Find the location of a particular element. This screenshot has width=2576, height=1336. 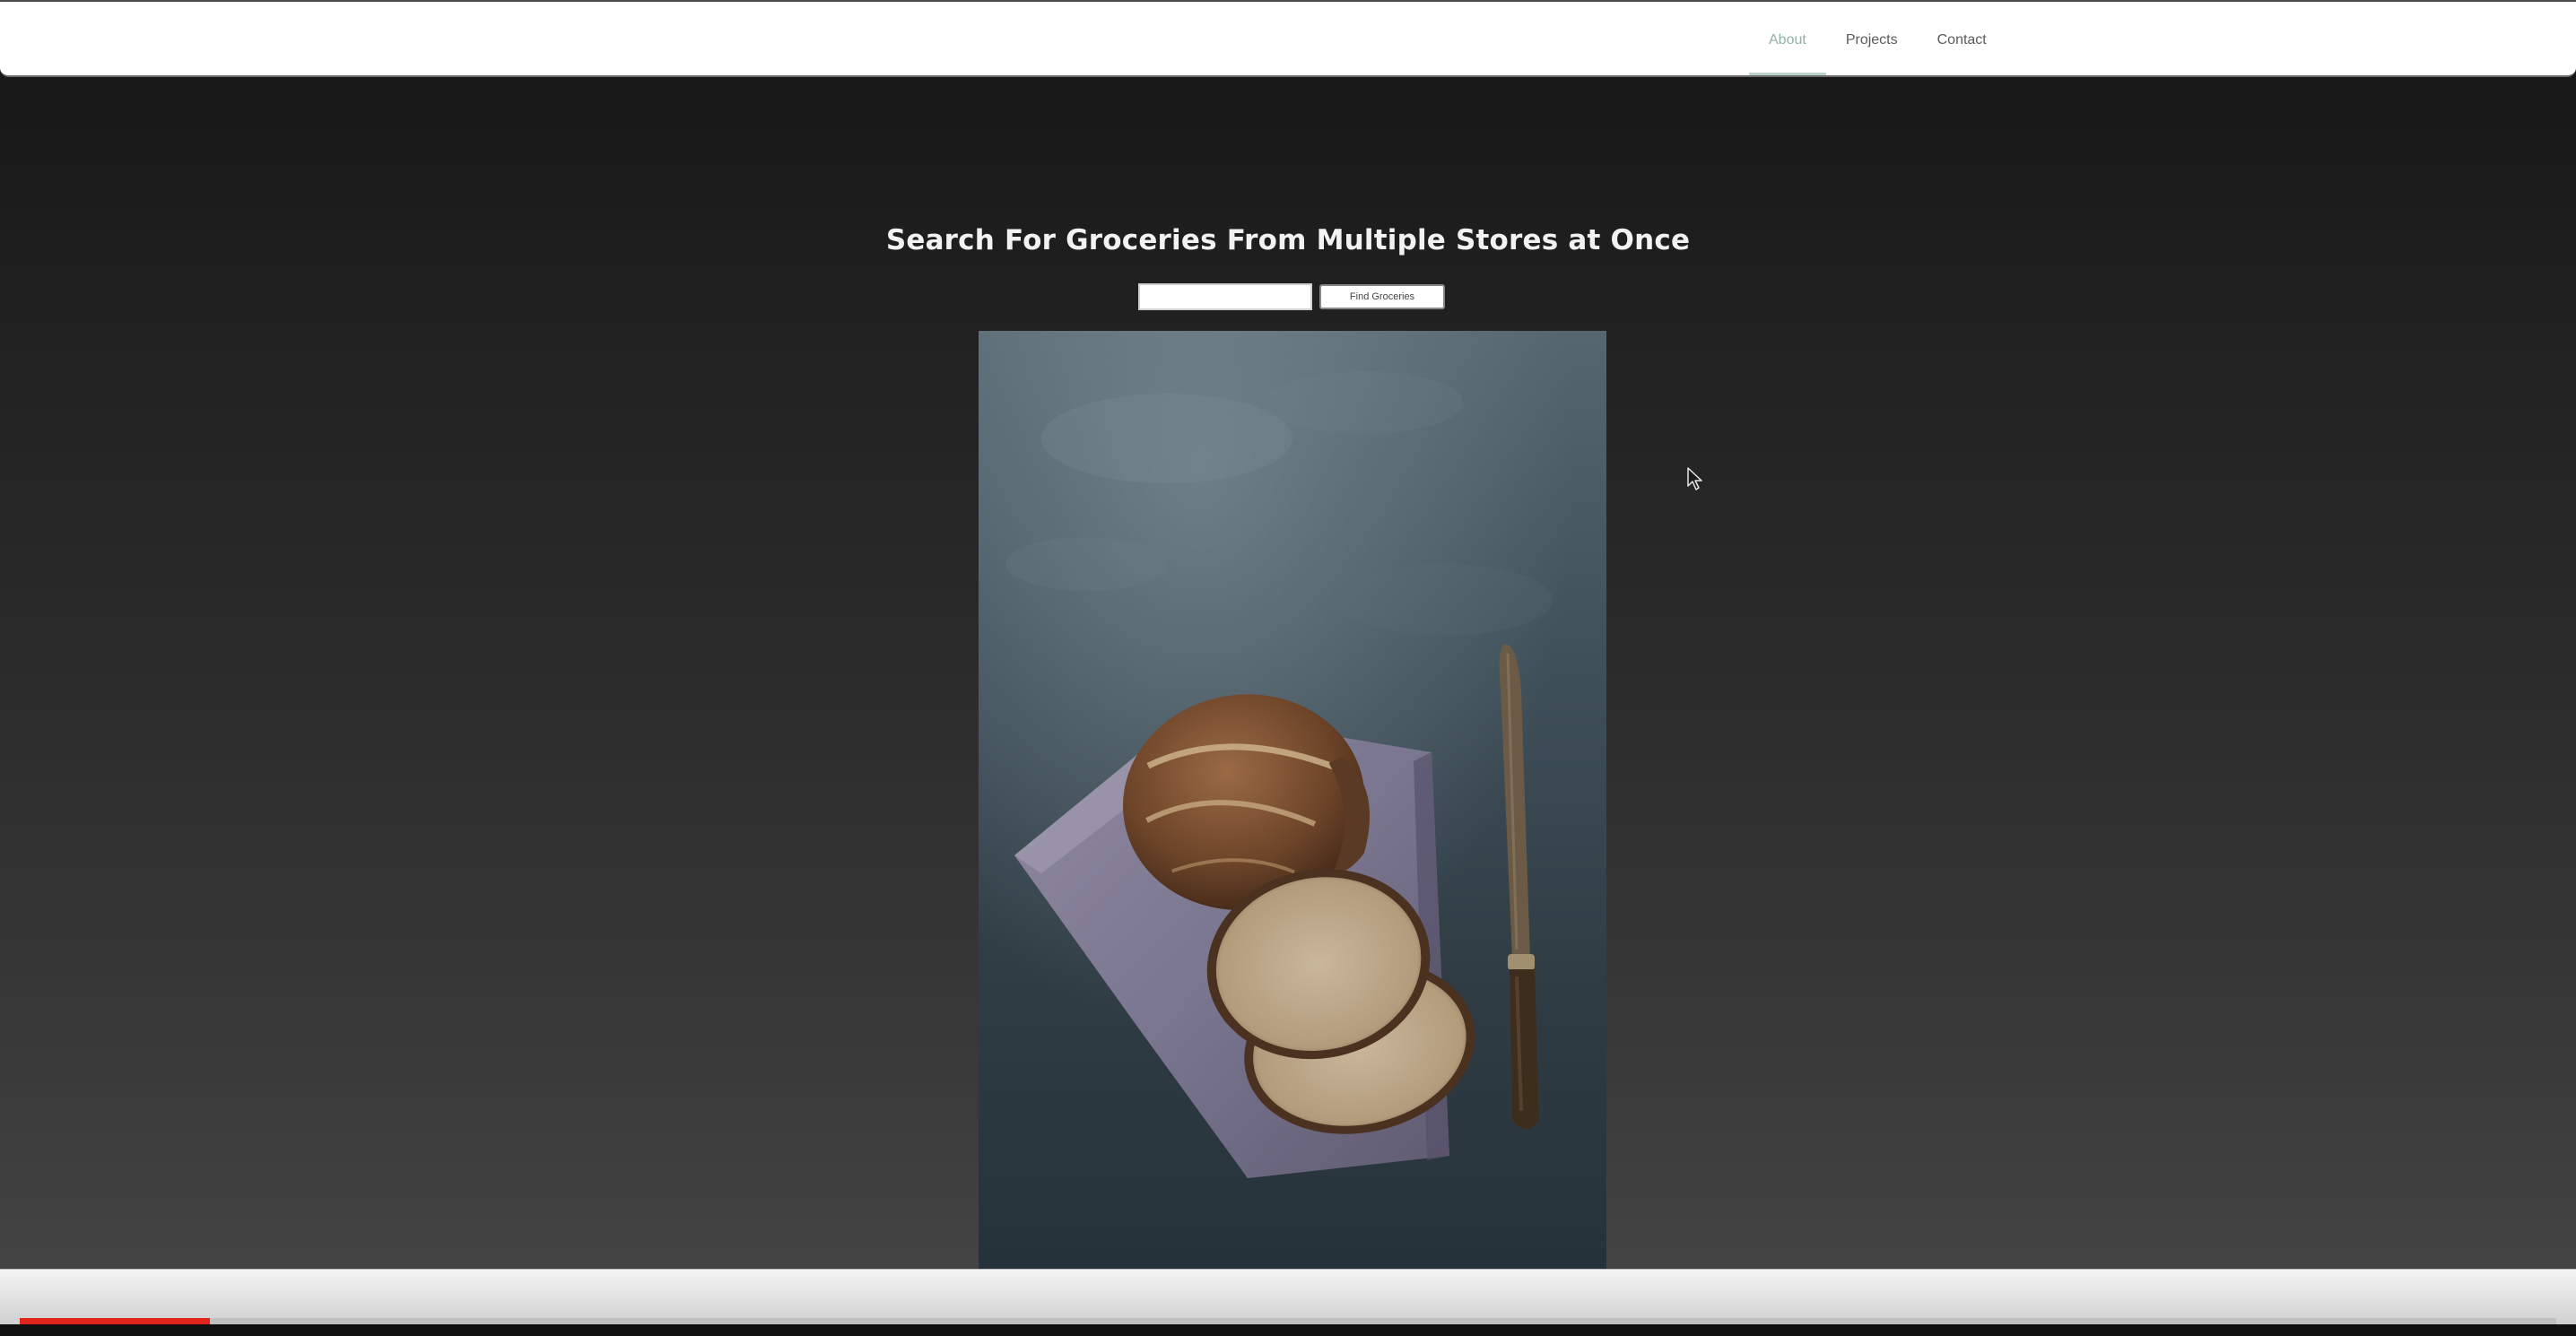

bottom-strip is located at coordinates (1288, 1330).